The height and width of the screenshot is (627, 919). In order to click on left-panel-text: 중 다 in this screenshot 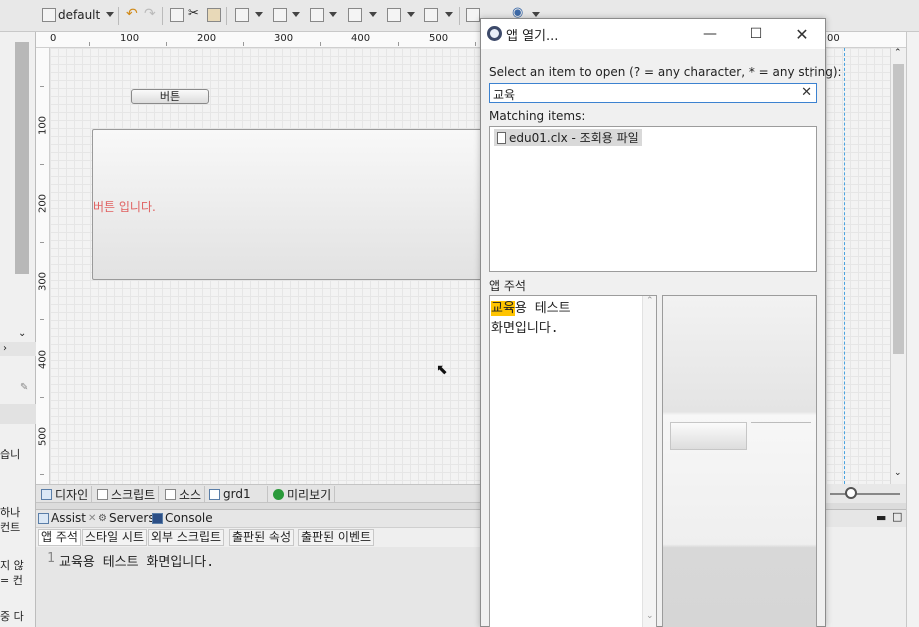, I will do `click(12, 616)`.